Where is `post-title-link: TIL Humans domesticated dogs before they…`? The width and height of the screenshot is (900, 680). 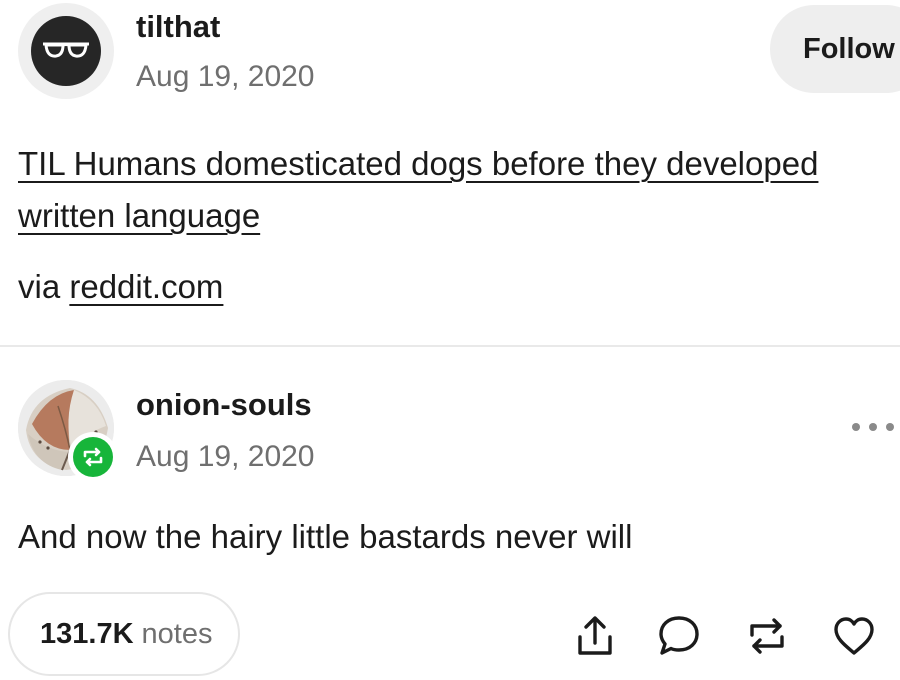 post-title-link: TIL Humans domesticated dogs before they… is located at coordinates (458, 190).